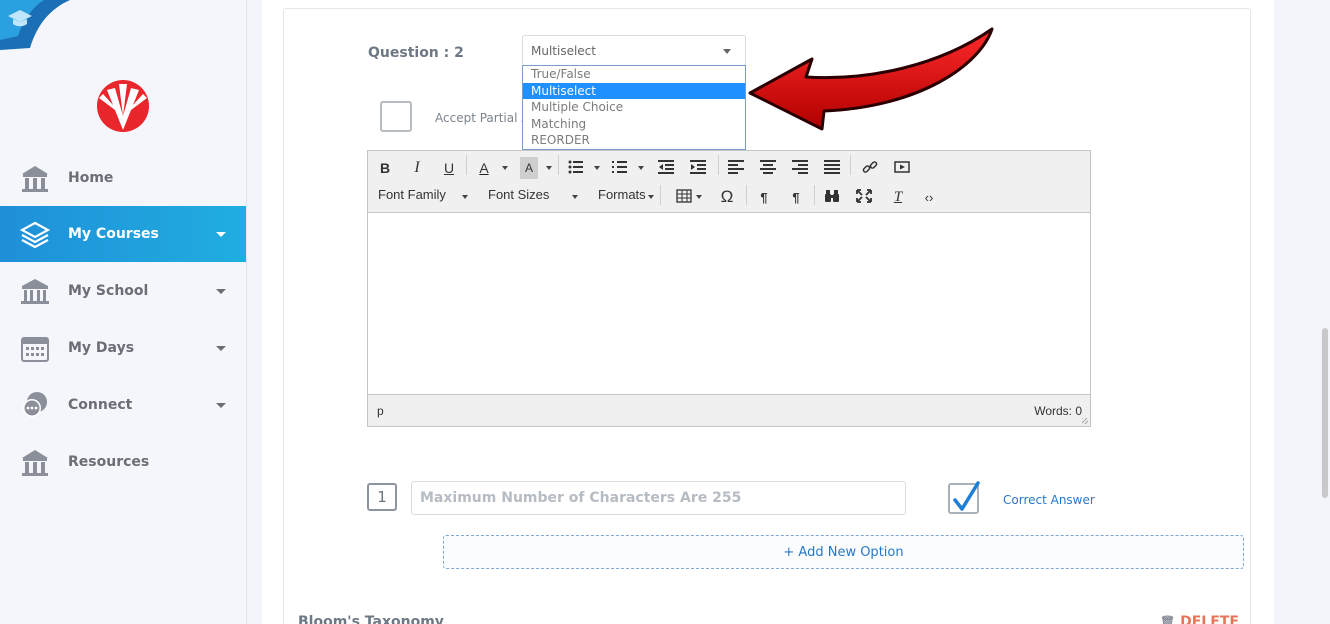  I want to click on option-text-input: Maximum Number of Characters Are 255, so click(658, 498).